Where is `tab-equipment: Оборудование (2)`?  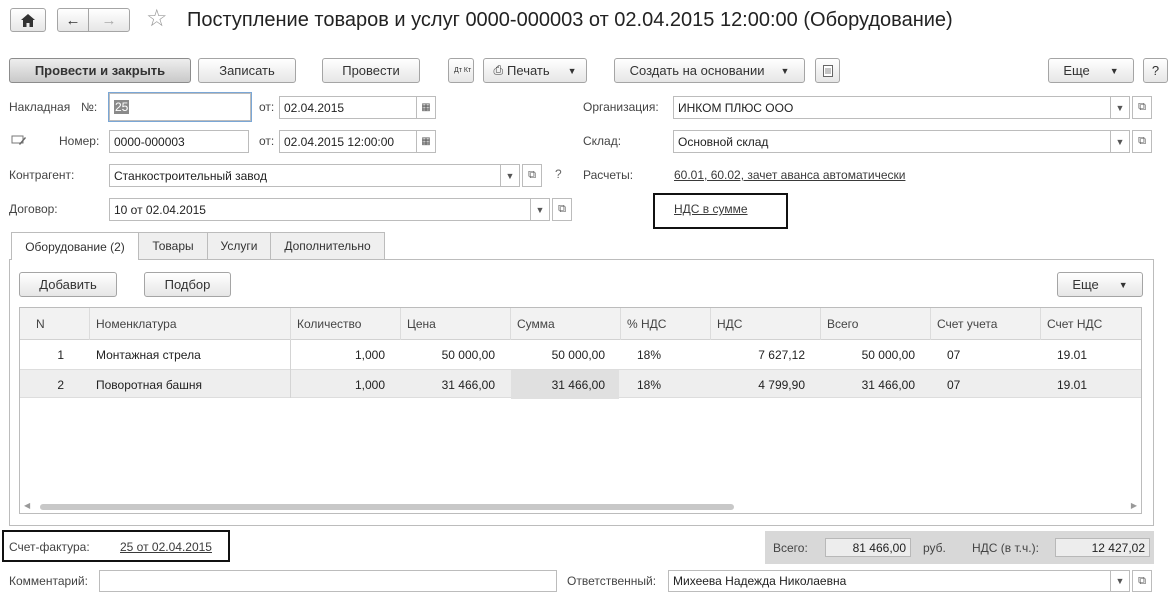
tab-equipment: Оборудование (2) is located at coordinates (75, 246).